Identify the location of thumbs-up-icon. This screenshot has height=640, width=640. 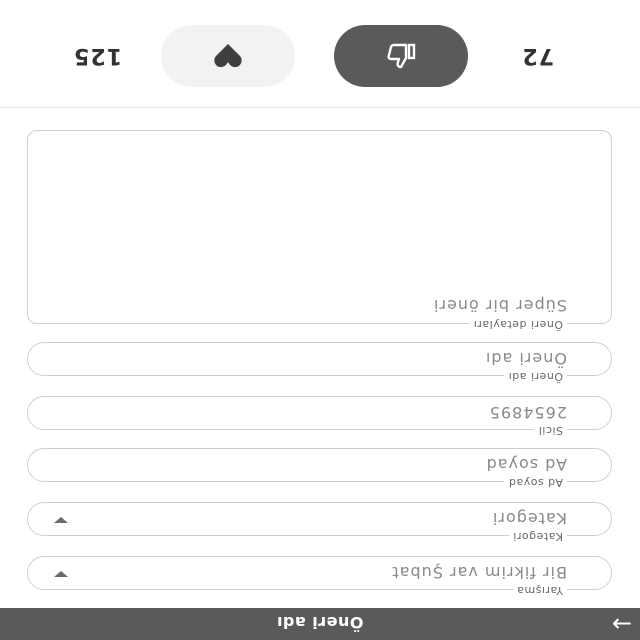
(401, 56).